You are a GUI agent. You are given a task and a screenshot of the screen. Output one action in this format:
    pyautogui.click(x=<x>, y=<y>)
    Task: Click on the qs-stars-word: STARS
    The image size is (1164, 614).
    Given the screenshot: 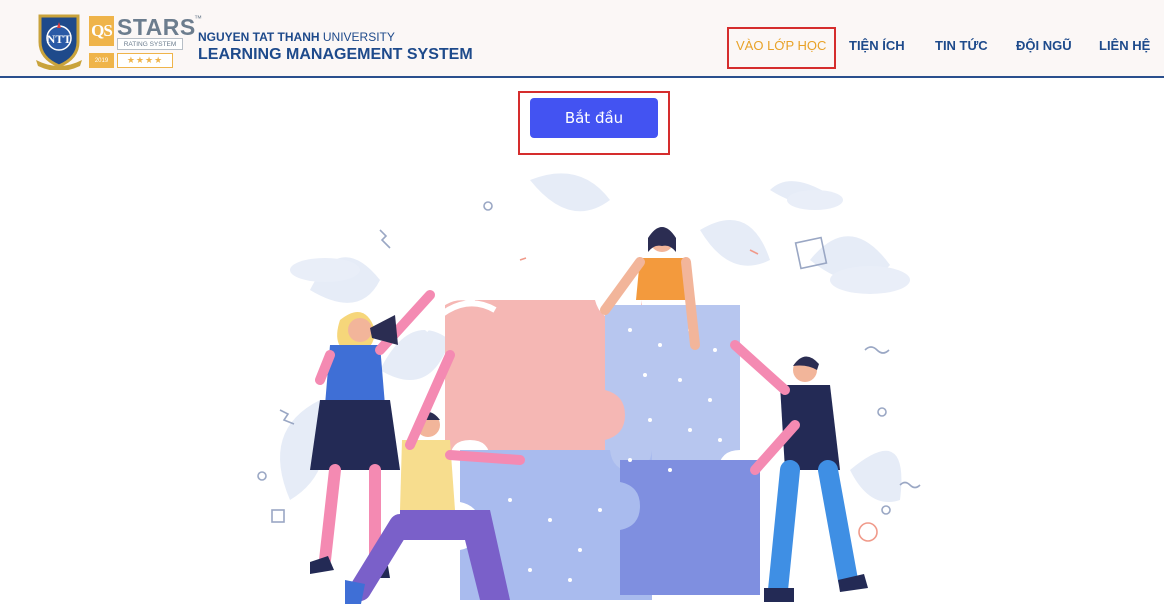 What is the action you would take?
    pyautogui.click(x=156, y=27)
    